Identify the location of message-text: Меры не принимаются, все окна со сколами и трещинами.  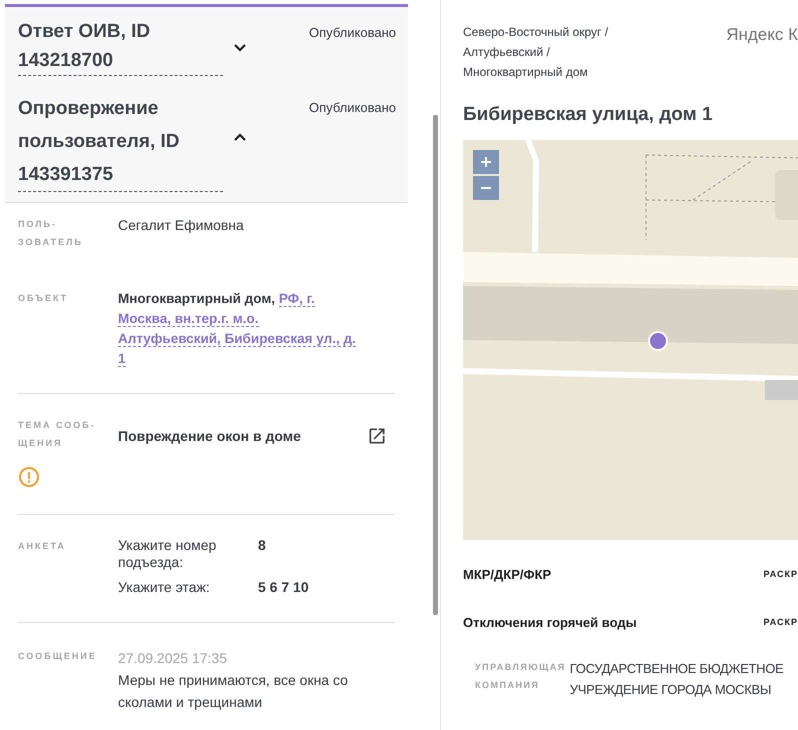
(233, 691).